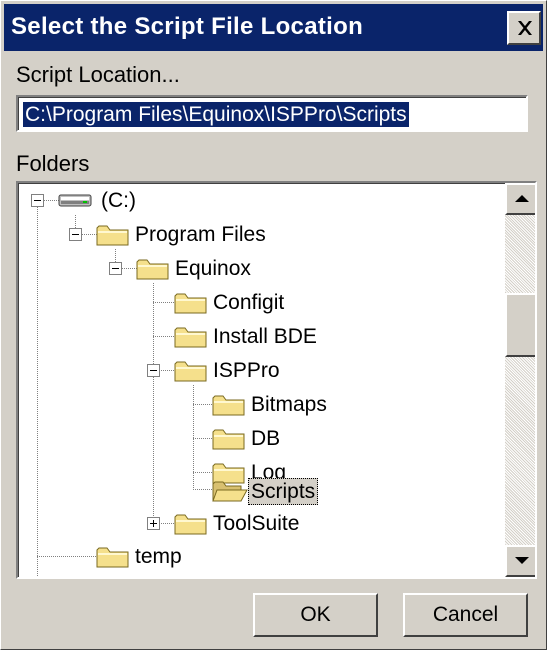 The width and height of the screenshot is (547, 650). What do you see at coordinates (283, 491) in the screenshot?
I see `tree-node-label-selected: Scripts` at bounding box center [283, 491].